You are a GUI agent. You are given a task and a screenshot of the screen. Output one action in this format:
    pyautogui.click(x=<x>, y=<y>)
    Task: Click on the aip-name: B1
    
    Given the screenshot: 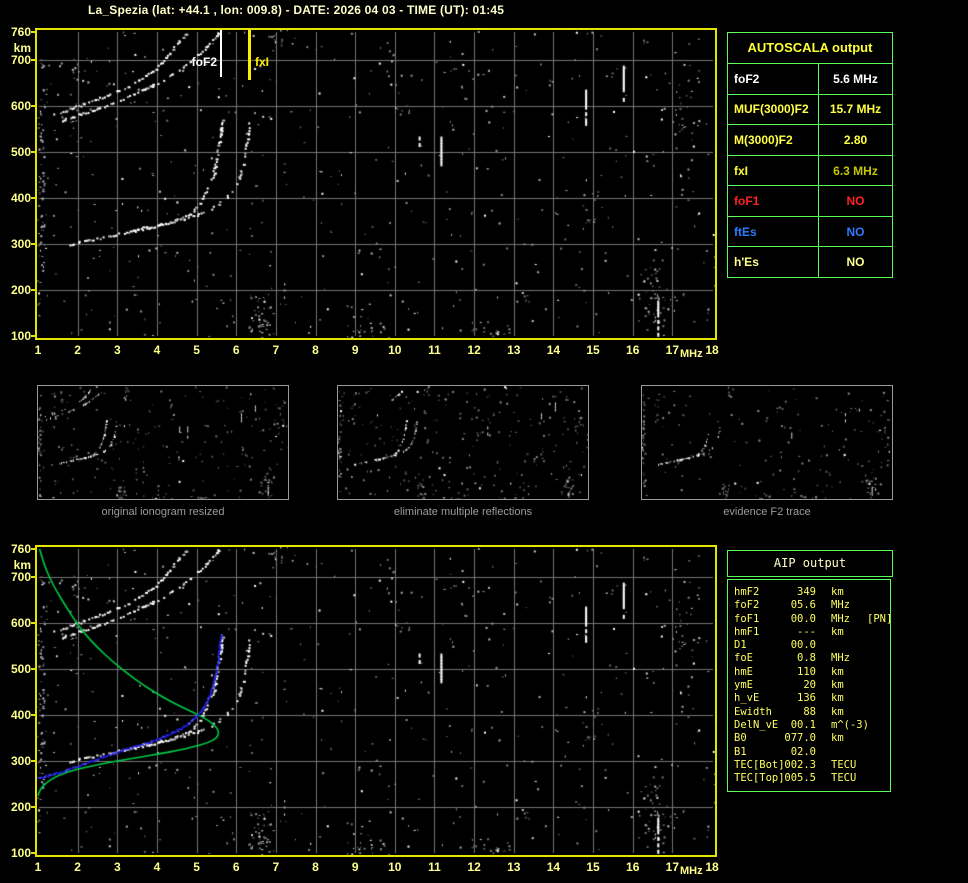 What is the action you would take?
    pyautogui.click(x=740, y=751)
    